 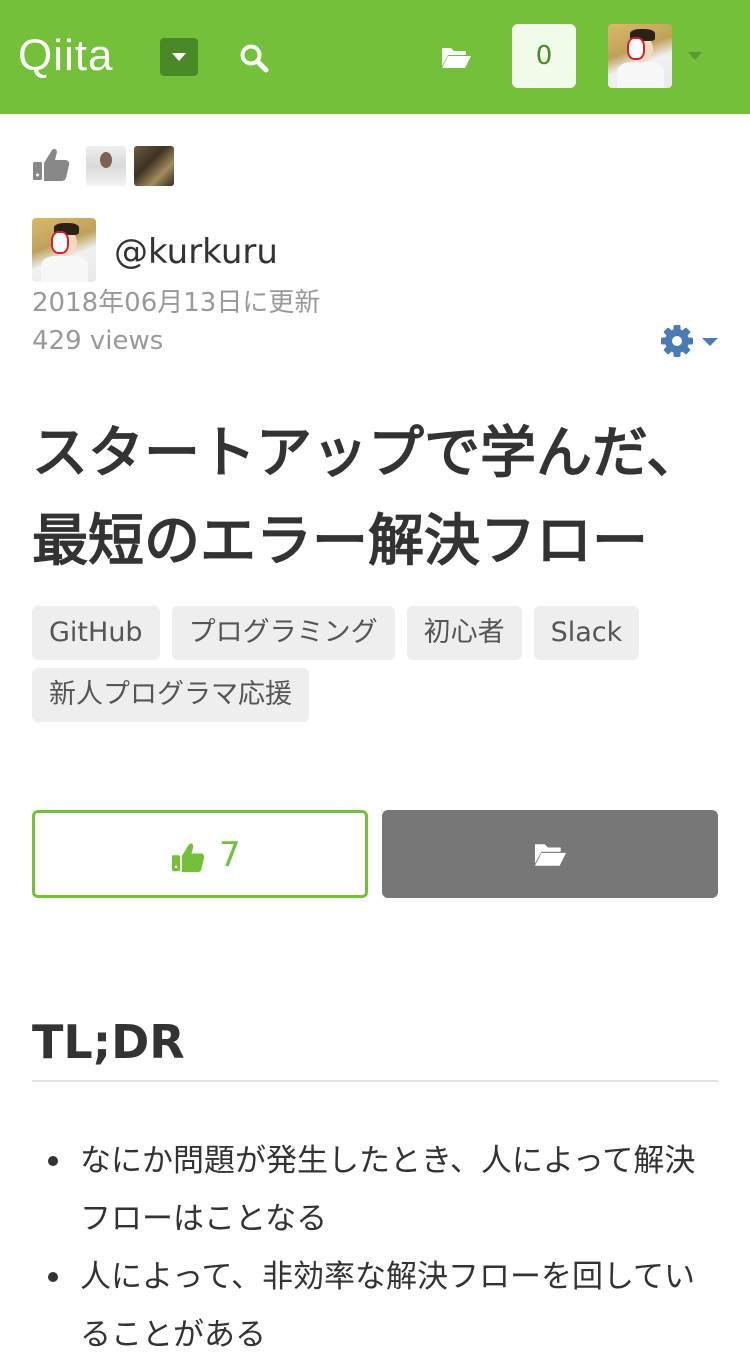 I want to click on stock-button, so click(x=550, y=854).